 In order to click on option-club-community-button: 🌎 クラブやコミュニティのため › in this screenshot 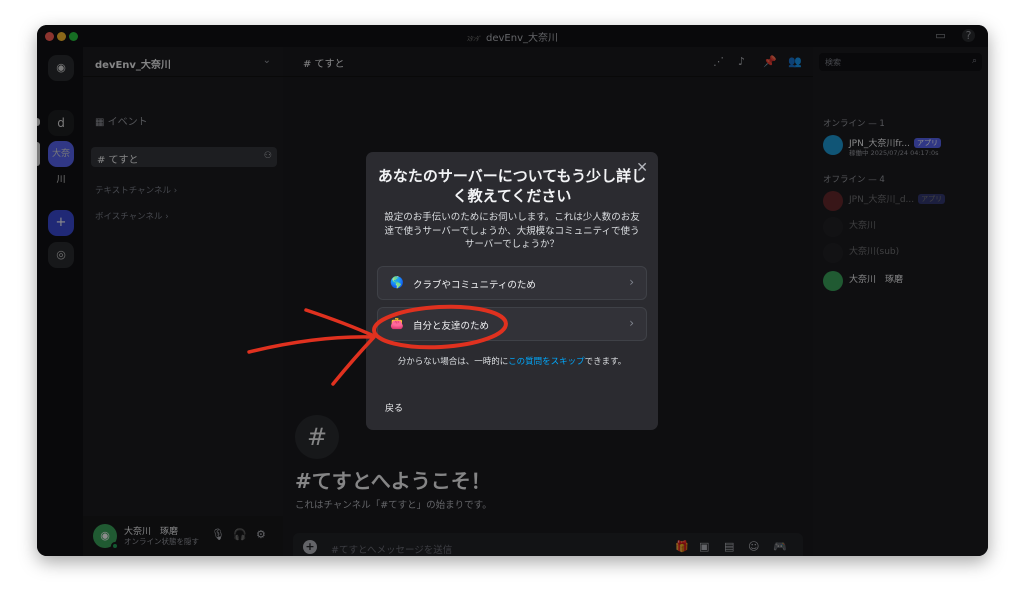, I will do `click(512, 283)`.